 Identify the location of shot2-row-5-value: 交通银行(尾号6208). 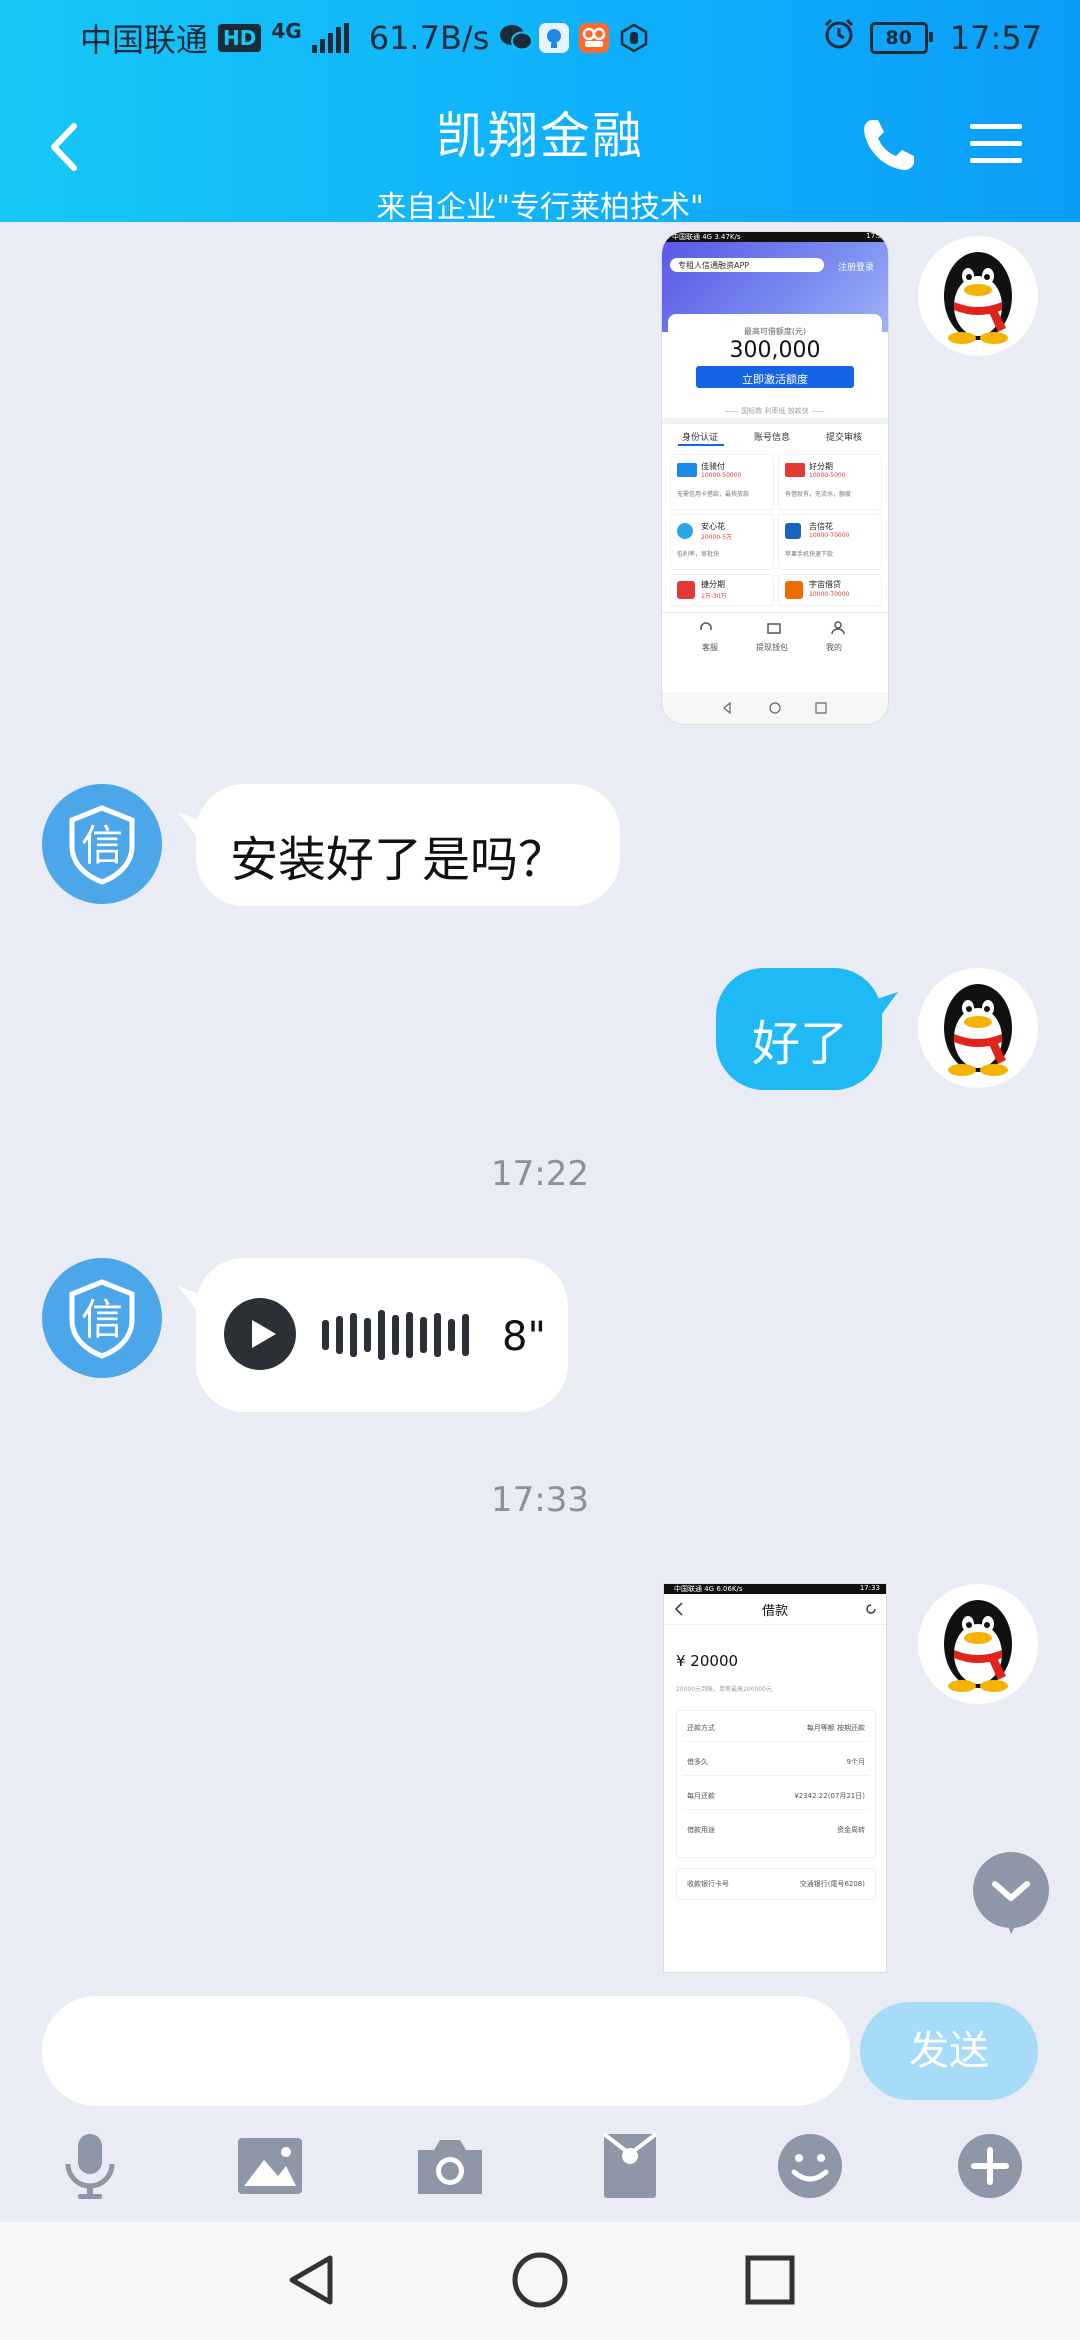
(832, 1884).